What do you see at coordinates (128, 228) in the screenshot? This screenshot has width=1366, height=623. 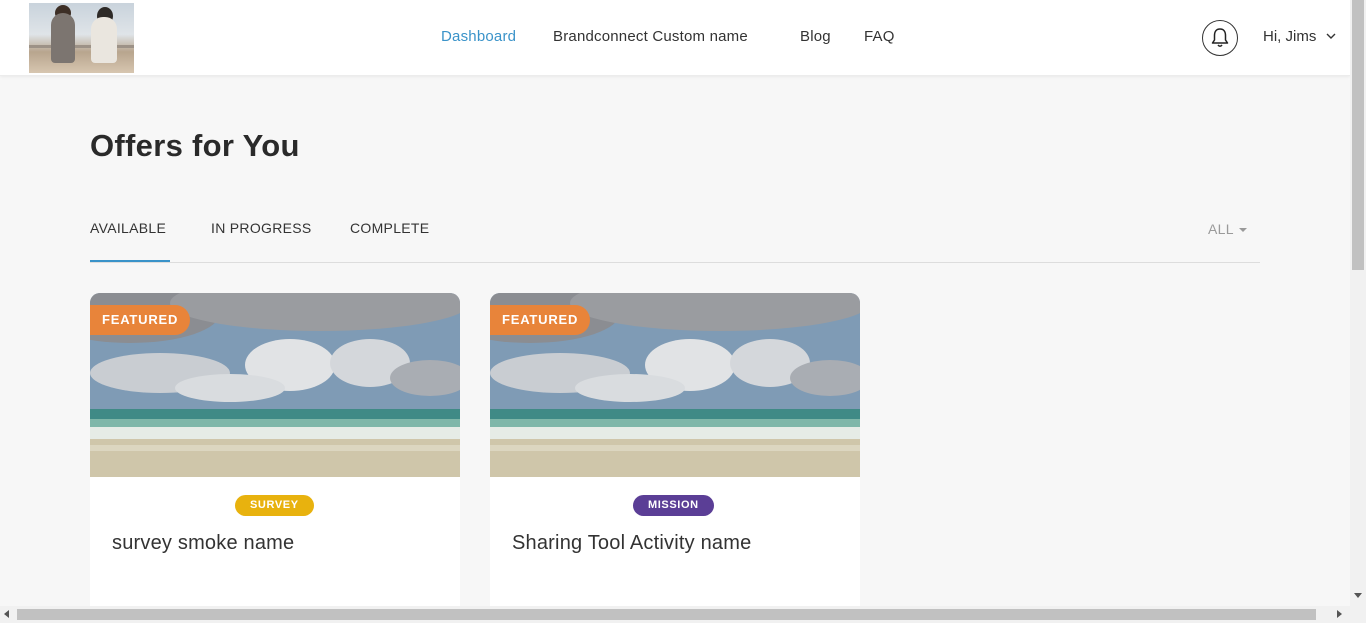 I see `tab-available: AVAILABLE` at bounding box center [128, 228].